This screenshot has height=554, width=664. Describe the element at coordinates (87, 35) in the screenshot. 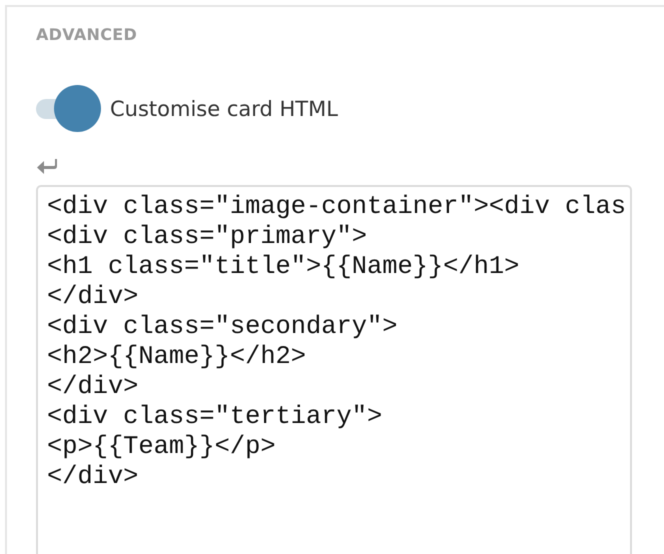

I see `section-heading: ADVANCED` at that location.